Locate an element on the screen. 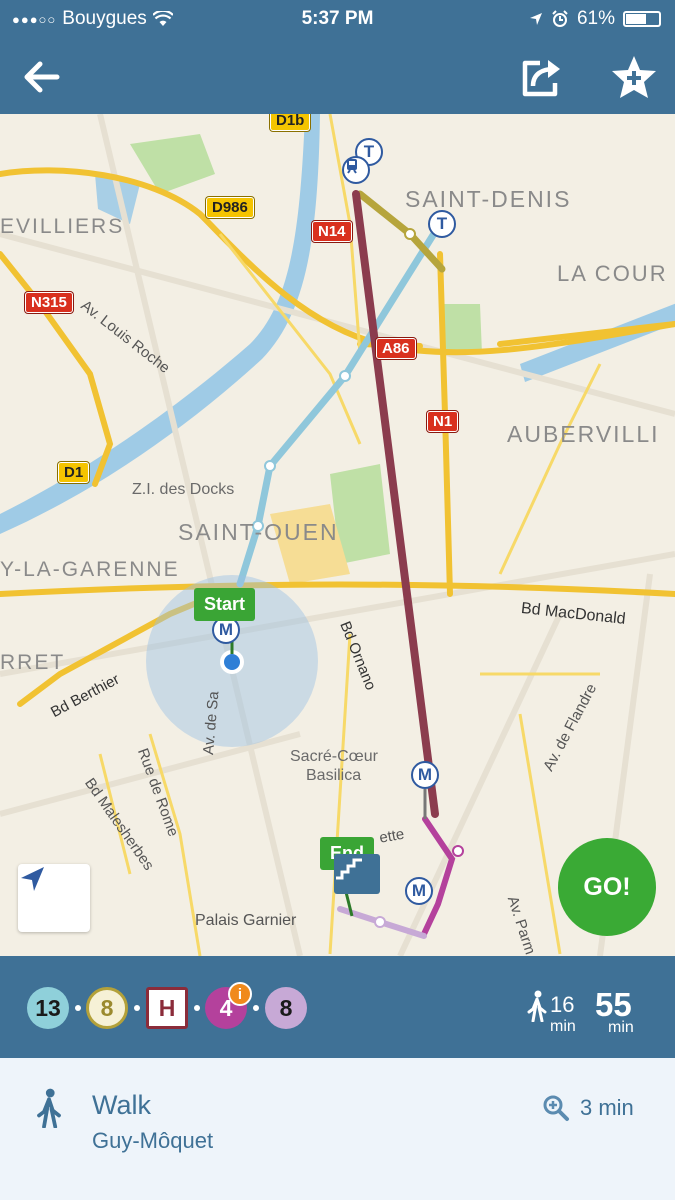 The image size is (675, 1200). share-button is located at coordinates (541, 77).